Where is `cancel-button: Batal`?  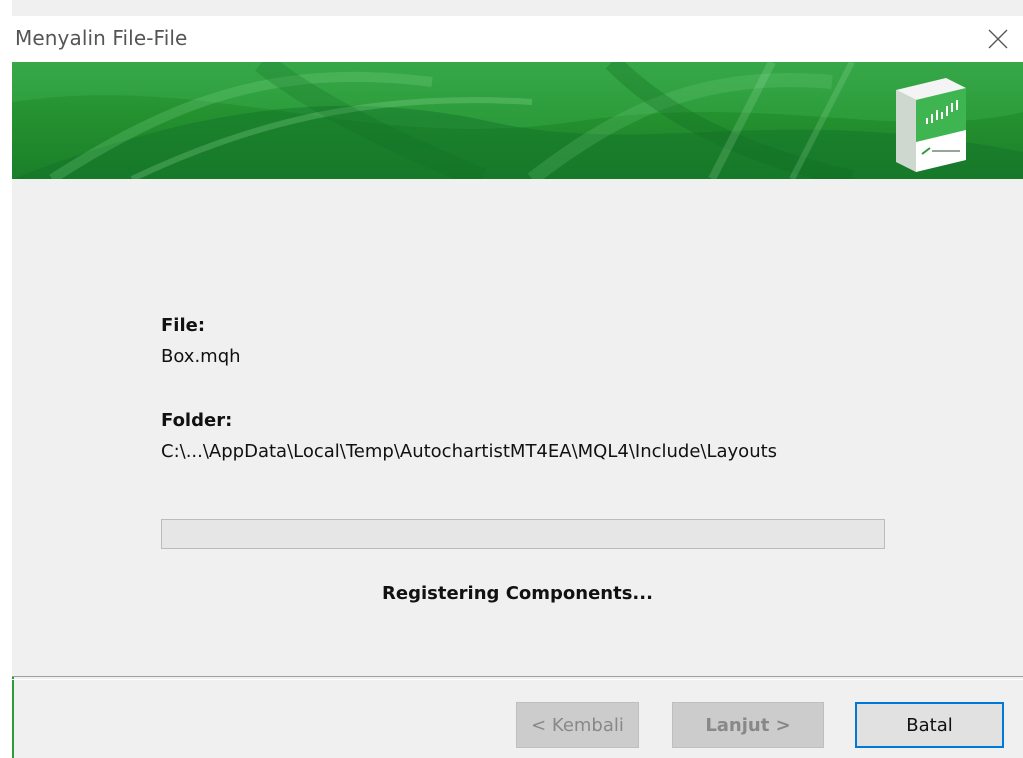
cancel-button: Batal is located at coordinates (929, 725).